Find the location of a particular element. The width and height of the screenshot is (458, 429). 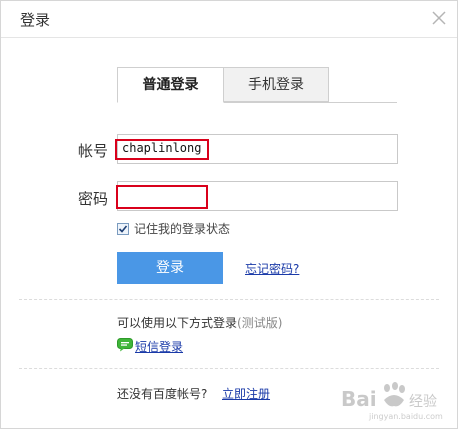

remember-checkbox is located at coordinates (123, 229).